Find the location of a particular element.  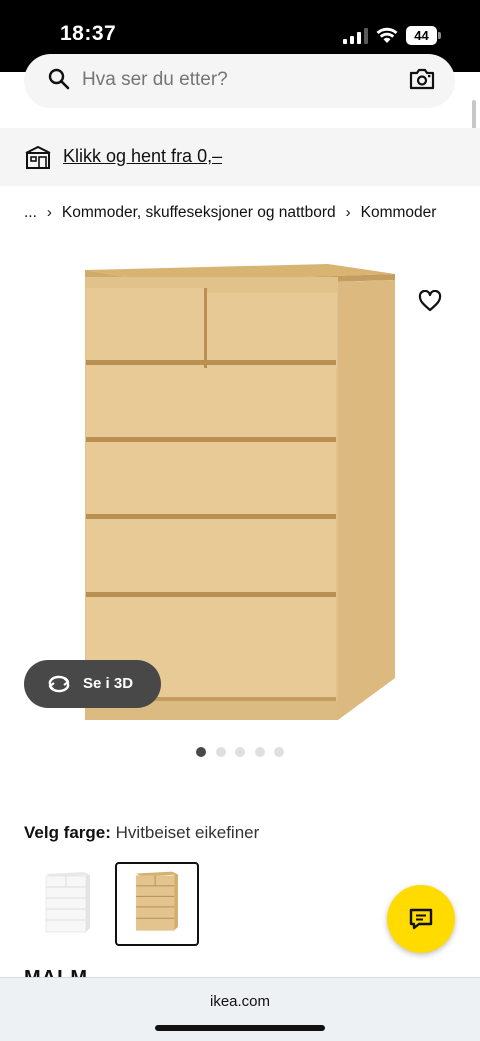

color-swatch-white is located at coordinates (68, 904).